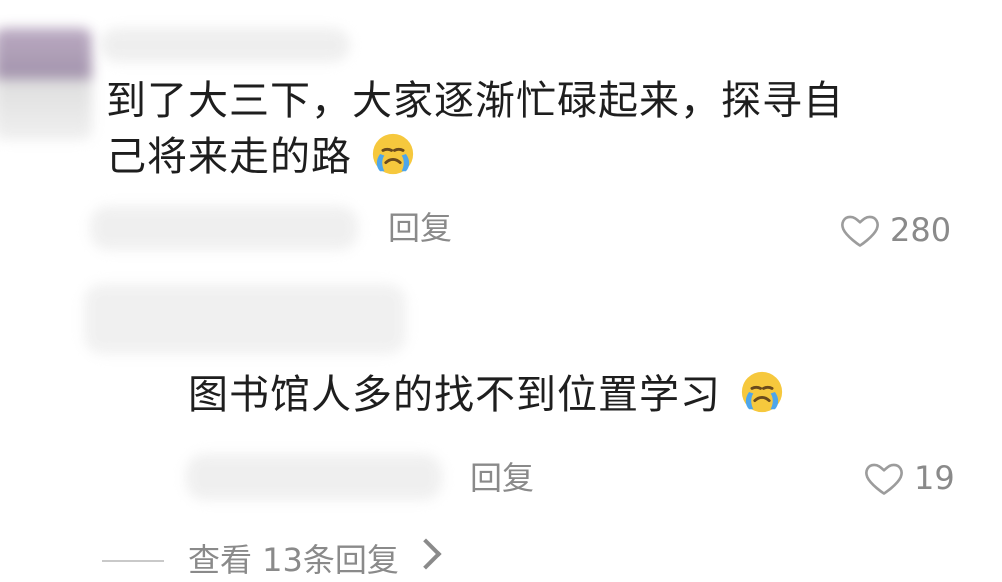 Image resolution: width=1002 pixels, height=582 pixels. I want to click on chevron-right-icon, so click(426, 554).